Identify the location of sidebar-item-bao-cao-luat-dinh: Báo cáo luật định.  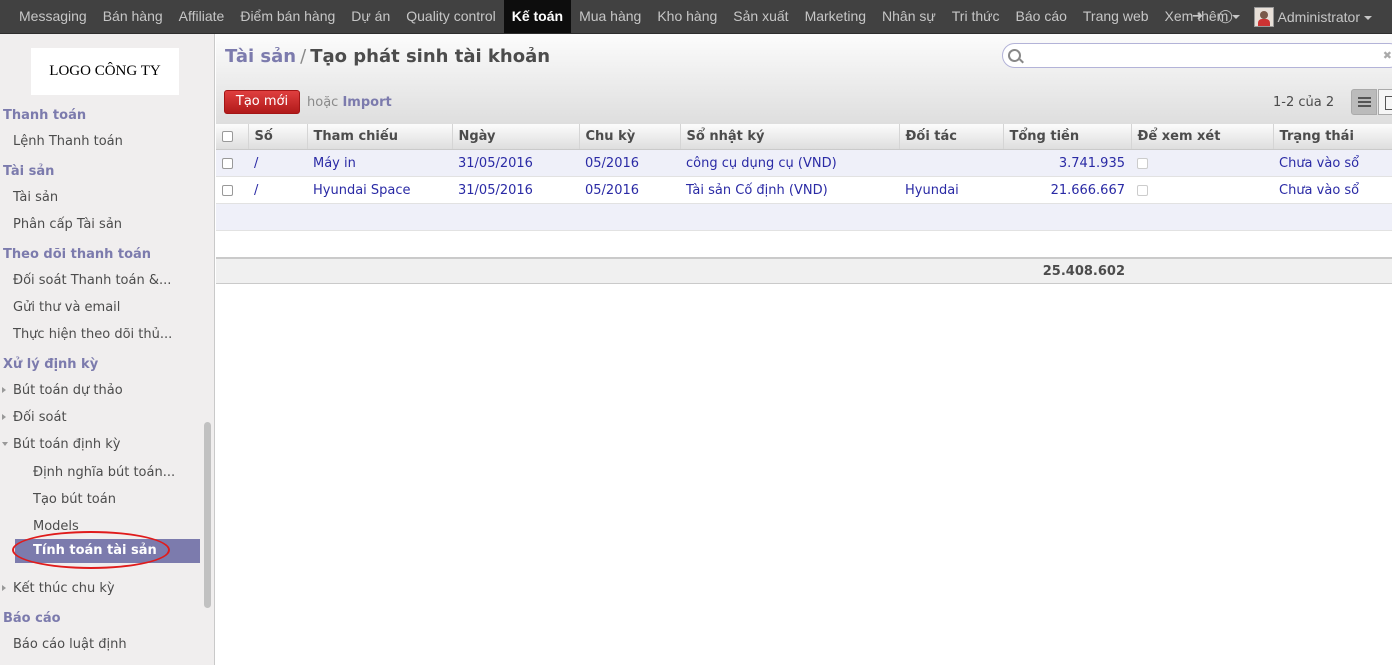
(70, 644).